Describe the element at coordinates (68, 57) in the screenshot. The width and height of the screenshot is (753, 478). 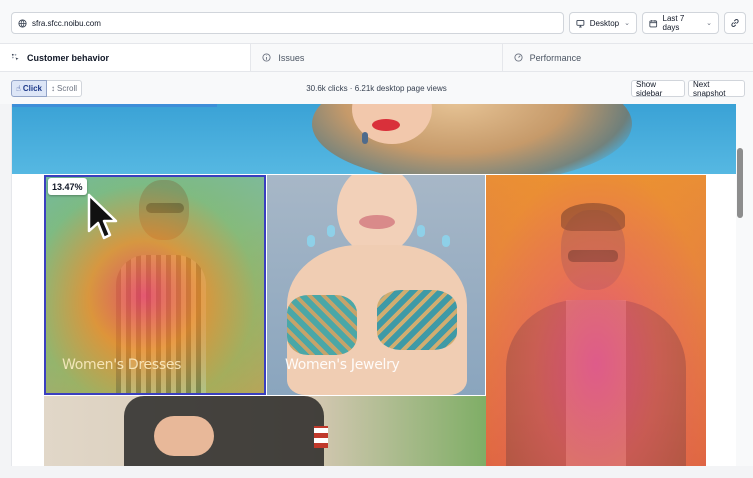
I see `tab-label: Customer behavior` at that location.